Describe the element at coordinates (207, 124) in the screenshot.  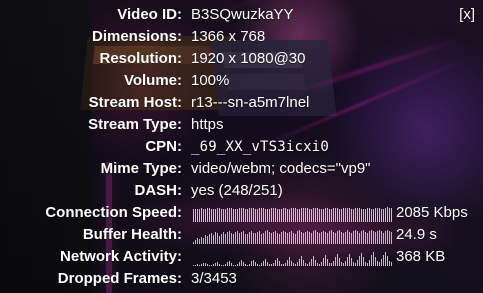
I see `stat-value: https` at that location.